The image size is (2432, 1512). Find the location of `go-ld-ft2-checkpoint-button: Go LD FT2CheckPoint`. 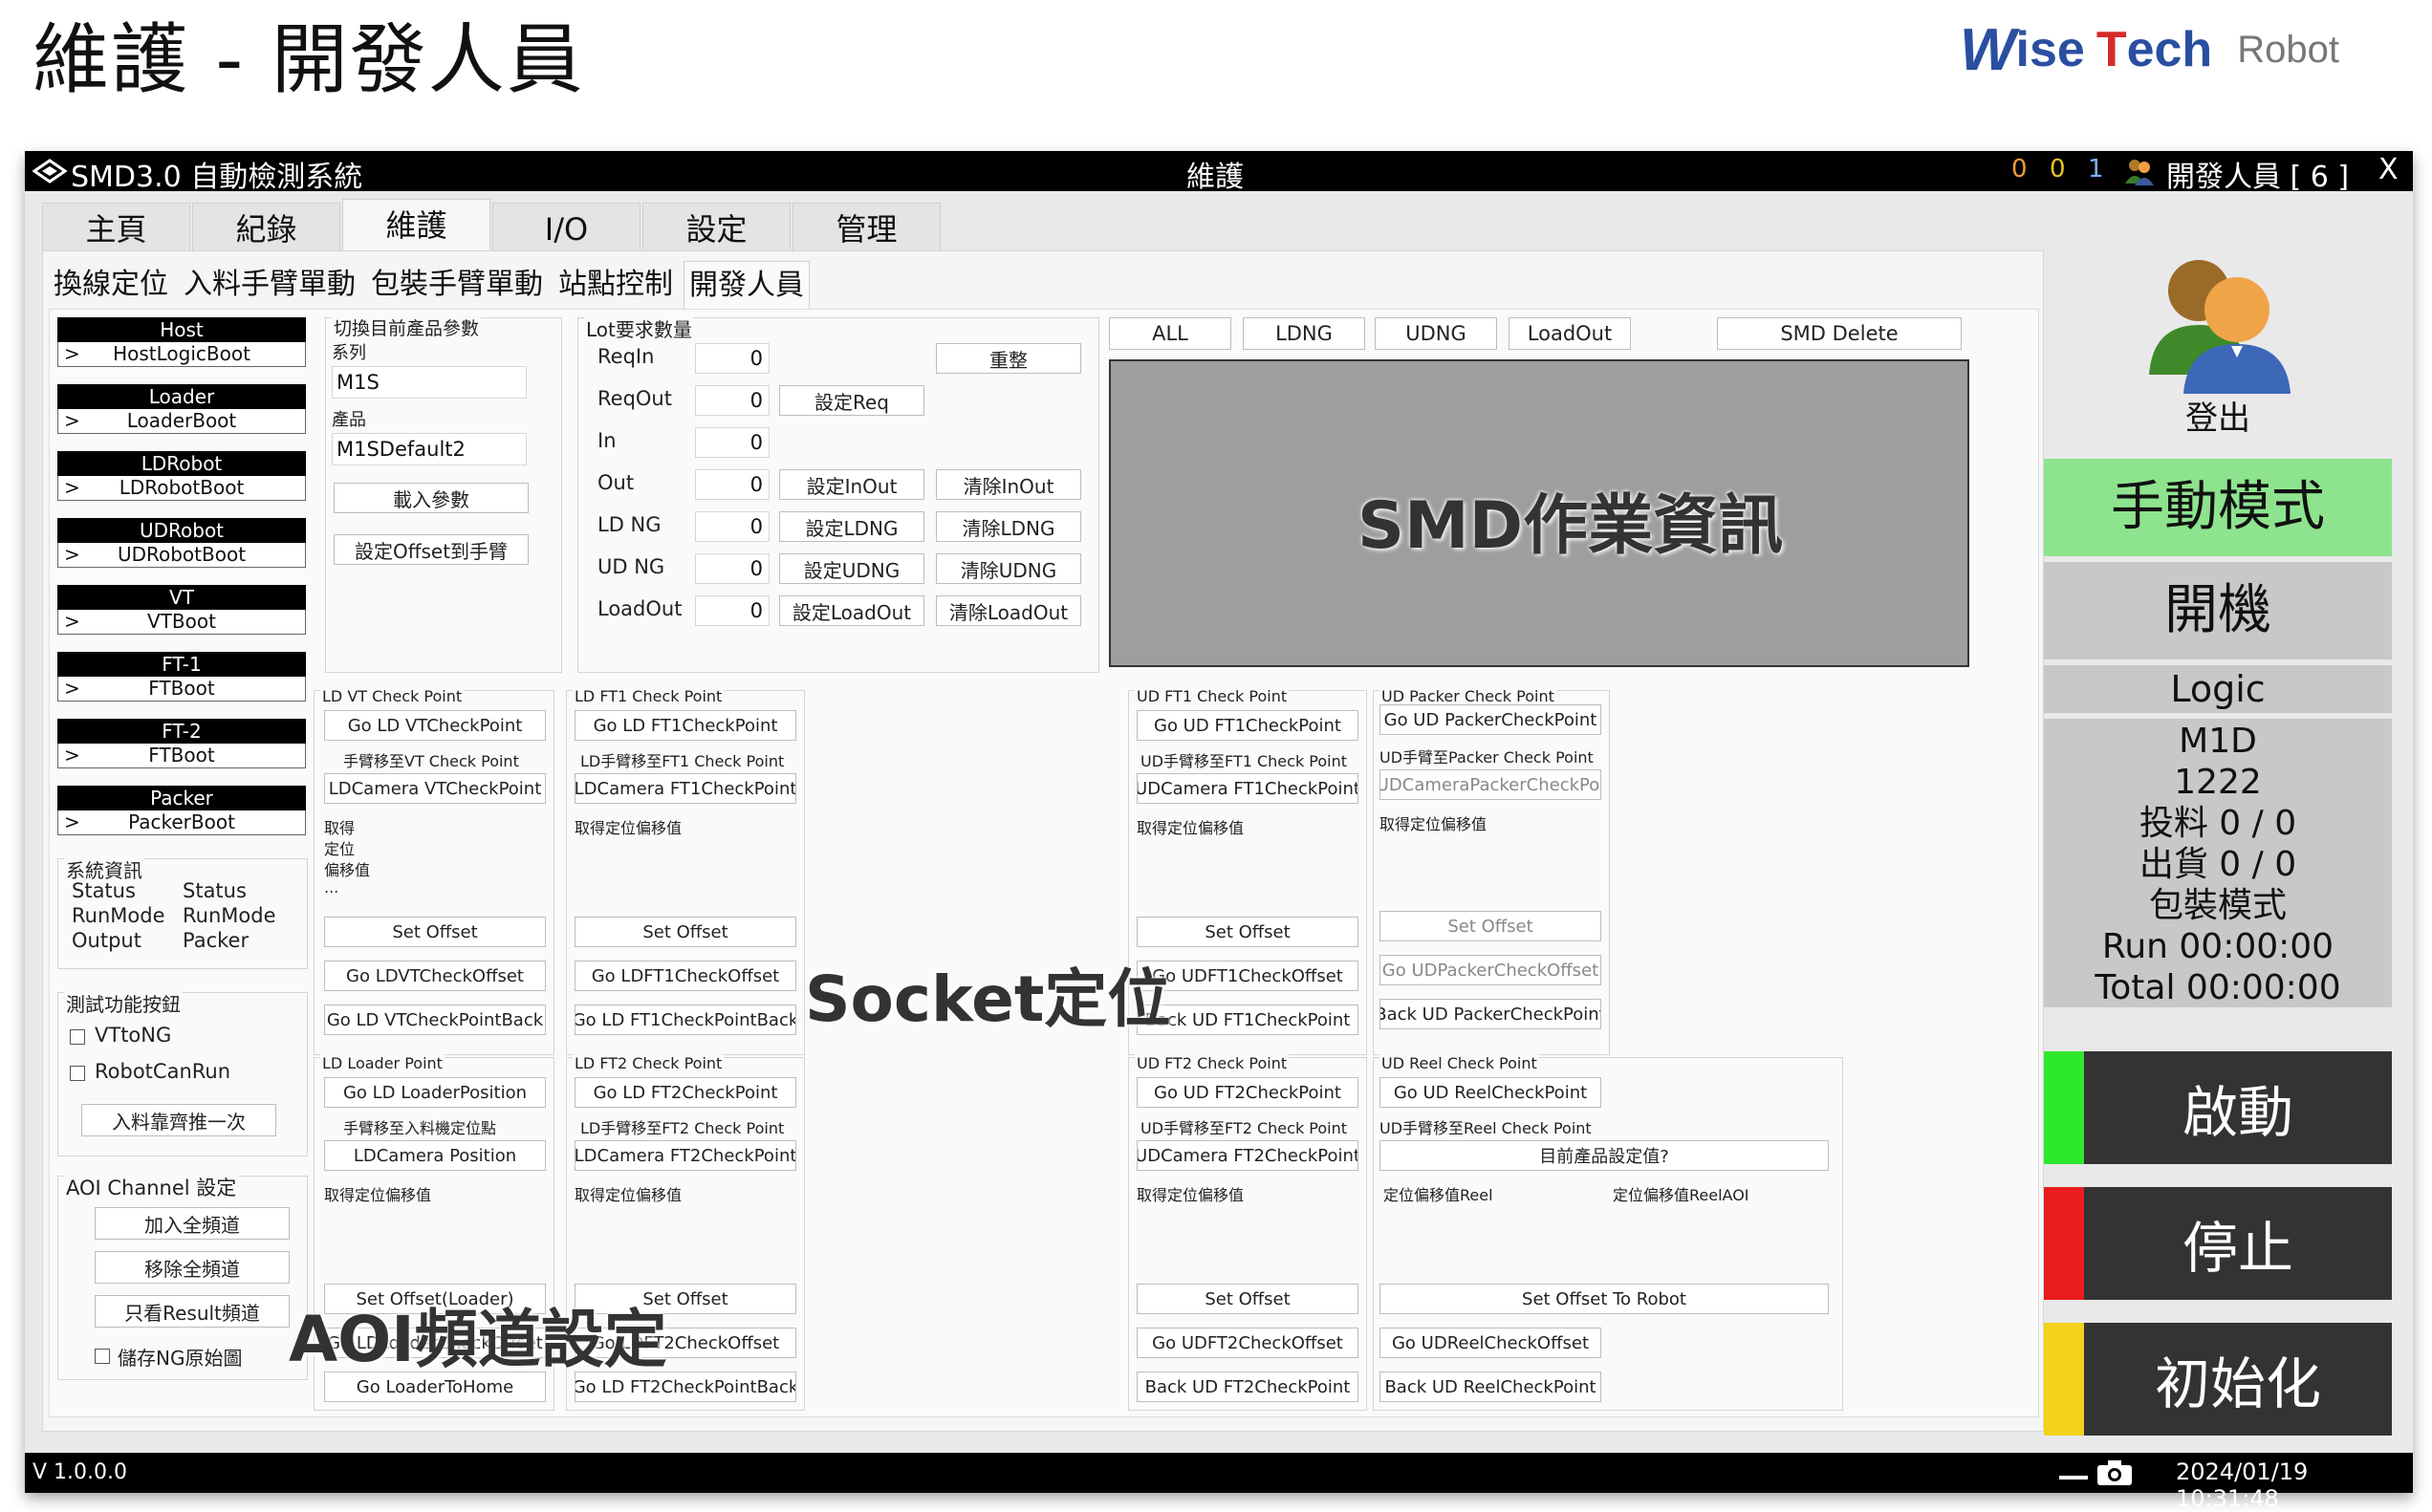

go-ld-ft2-checkpoint-button: Go LD FT2CheckPoint is located at coordinates (685, 1092).